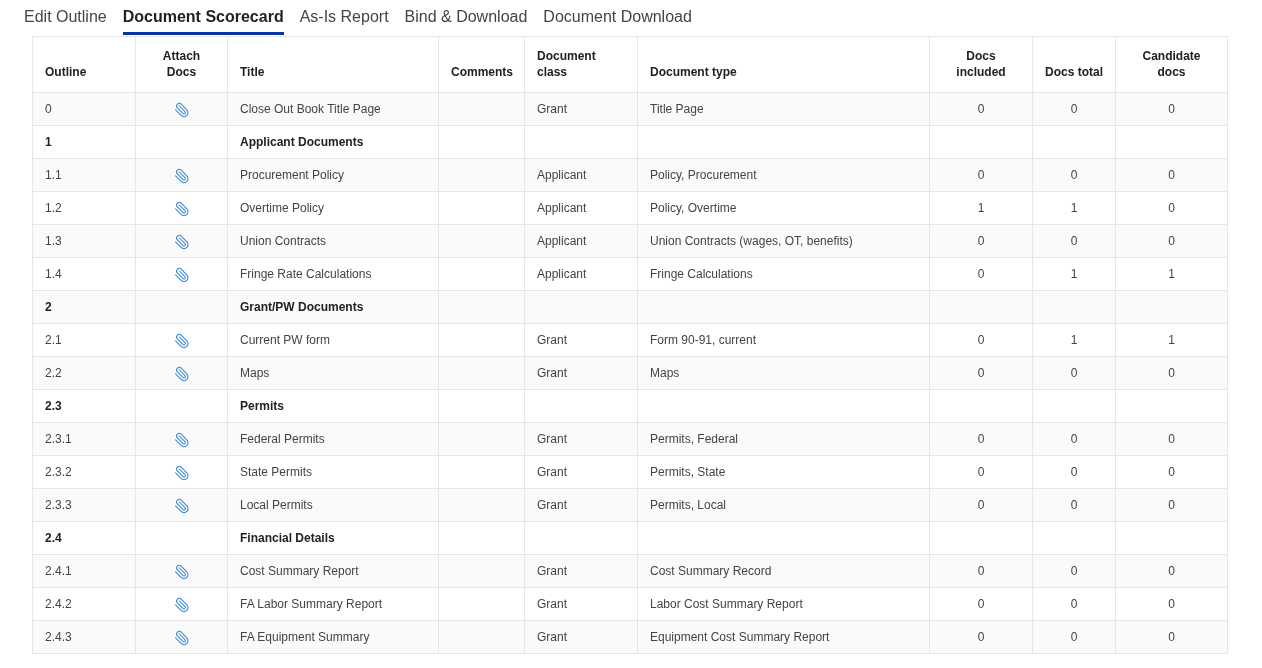 The height and width of the screenshot is (668, 1262). Describe the element at coordinates (1171, 64) in the screenshot. I see `column-header: Candidate docs` at that location.